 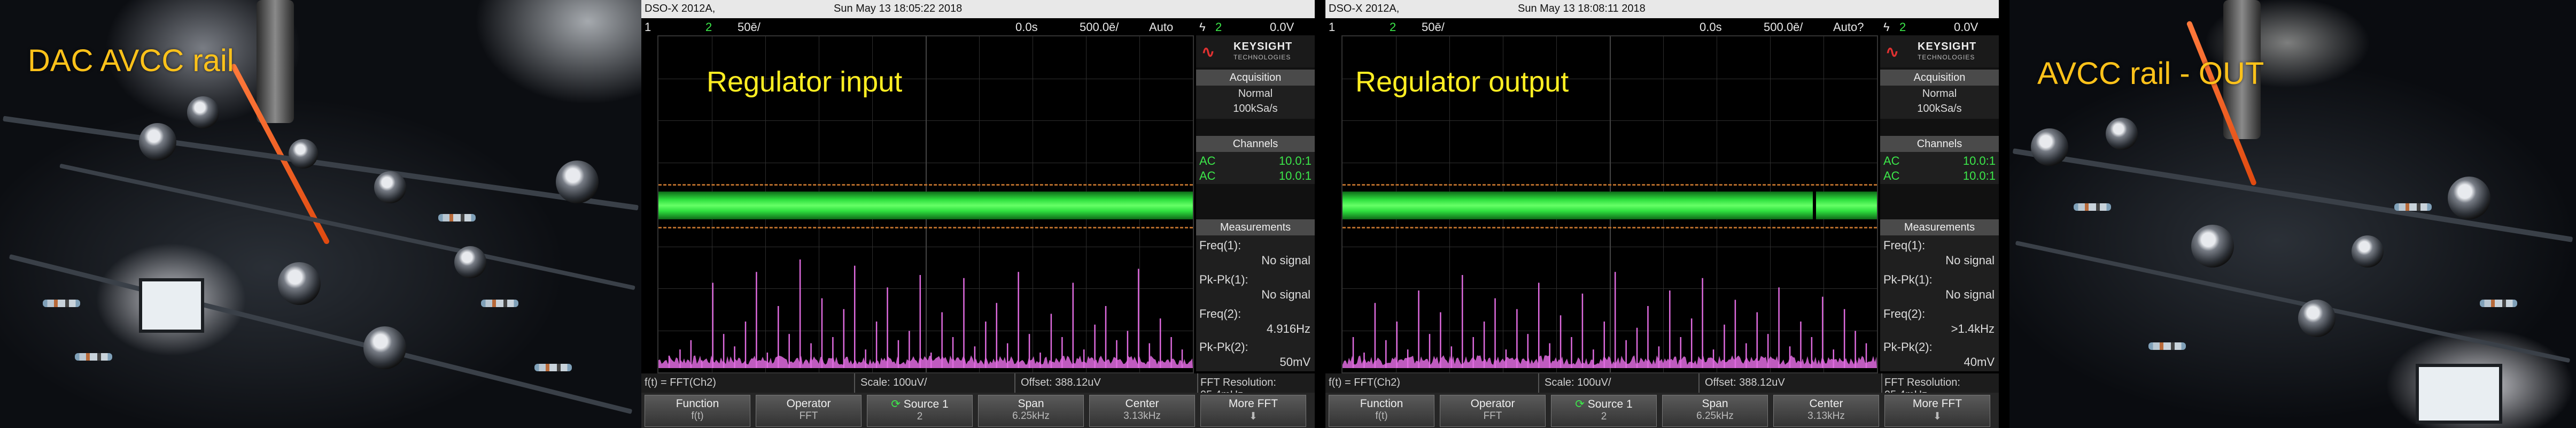 What do you see at coordinates (1255, 176) in the screenshot?
I see `channel-row-2: AC 10.0:1` at bounding box center [1255, 176].